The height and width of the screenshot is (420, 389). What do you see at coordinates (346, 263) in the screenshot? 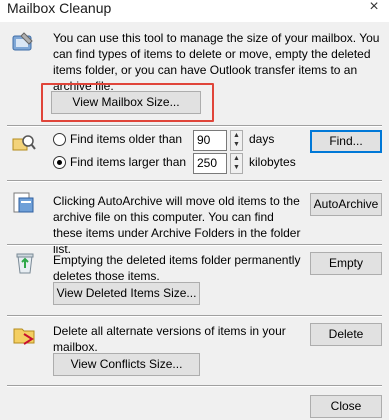
I see `empty-button: Empty` at bounding box center [346, 263].